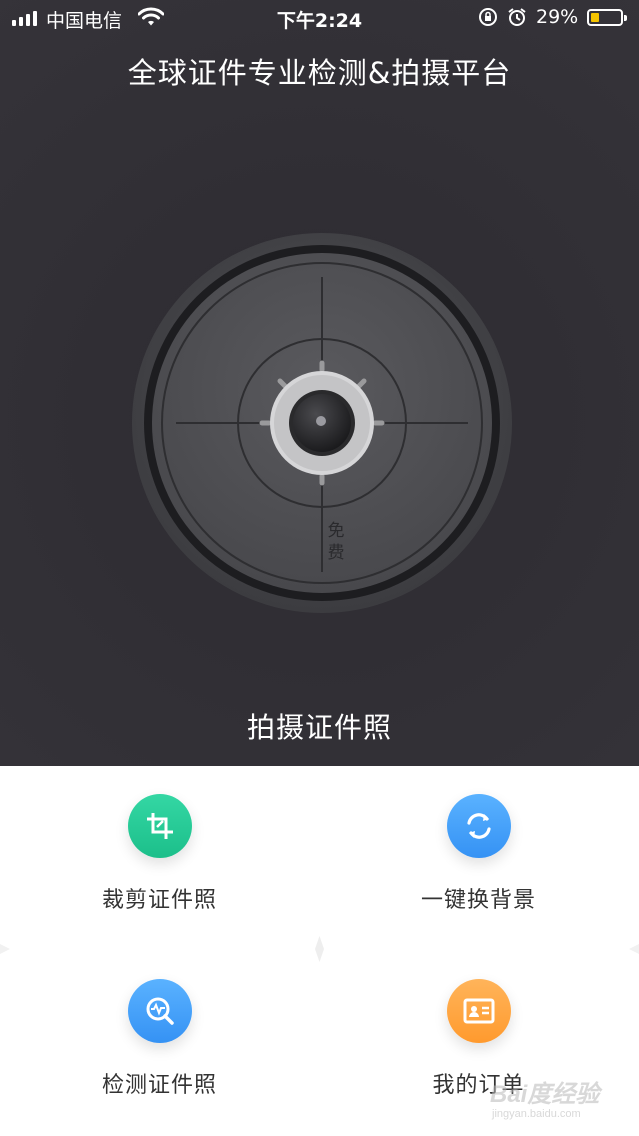  What do you see at coordinates (319, 73) in the screenshot?
I see `page-title: 全球证件专业检测&拍摄平台` at bounding box center [319, 73].